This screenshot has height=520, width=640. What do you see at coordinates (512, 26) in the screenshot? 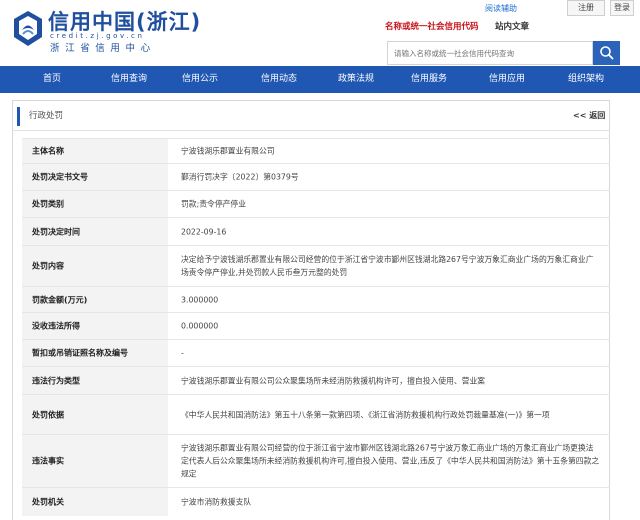
I see `search-tab-articles: 站内文章` at bounding box center [512, 26].